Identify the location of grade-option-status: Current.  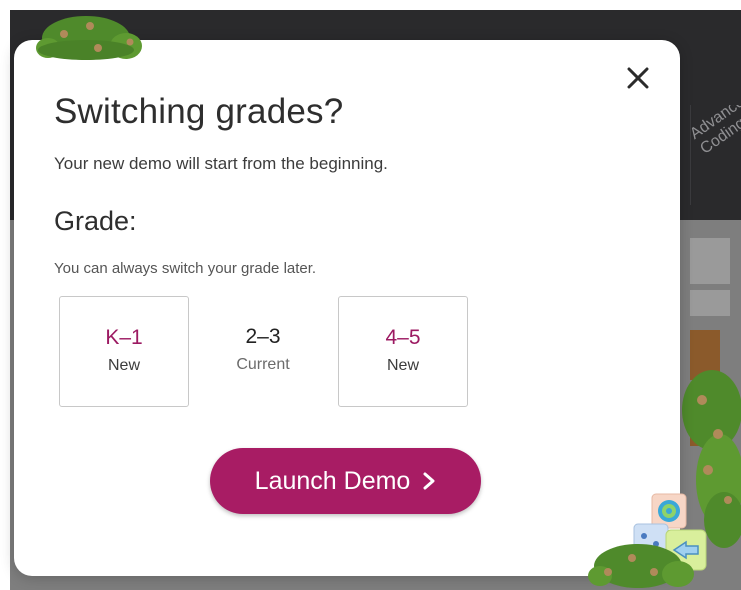
(263, 364).